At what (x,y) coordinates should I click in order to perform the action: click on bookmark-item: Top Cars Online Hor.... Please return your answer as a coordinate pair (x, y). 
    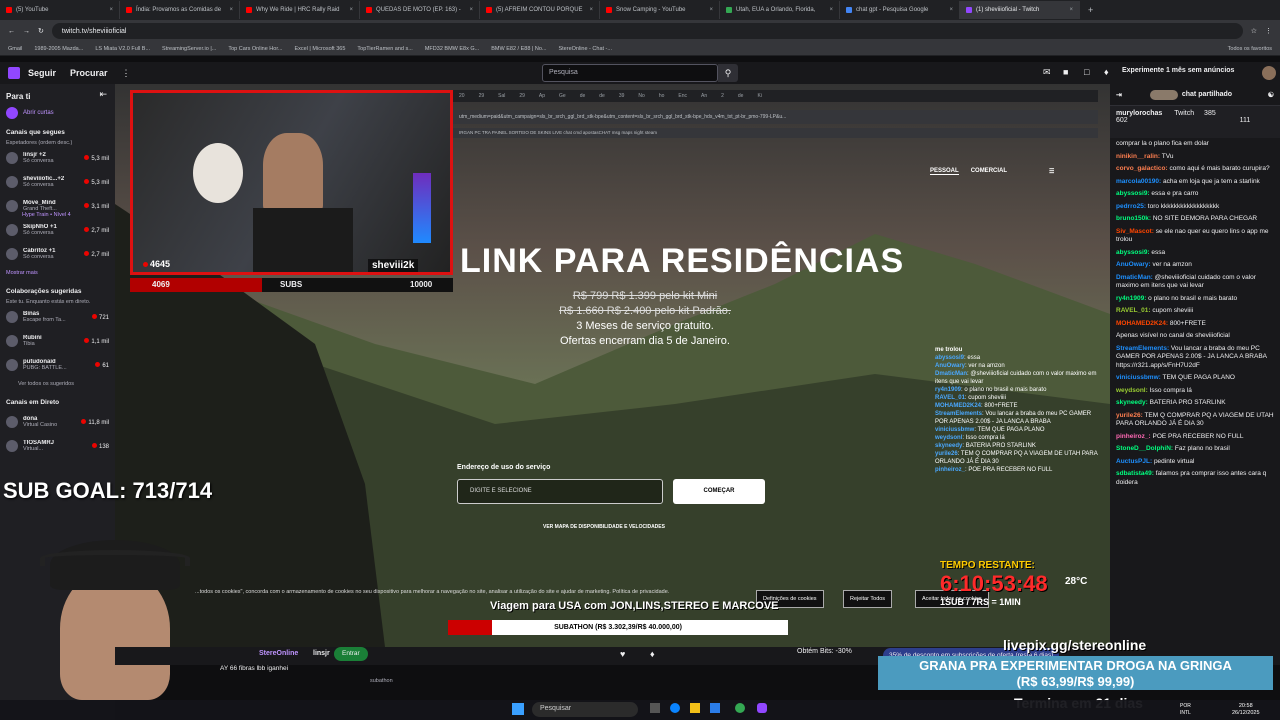
    Looking at the image, I should click on (255, 49).